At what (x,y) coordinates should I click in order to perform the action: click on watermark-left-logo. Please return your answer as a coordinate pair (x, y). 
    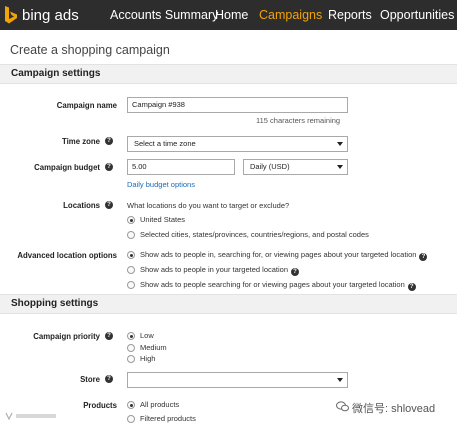
    Looking at the image, I should click on (30, 416).